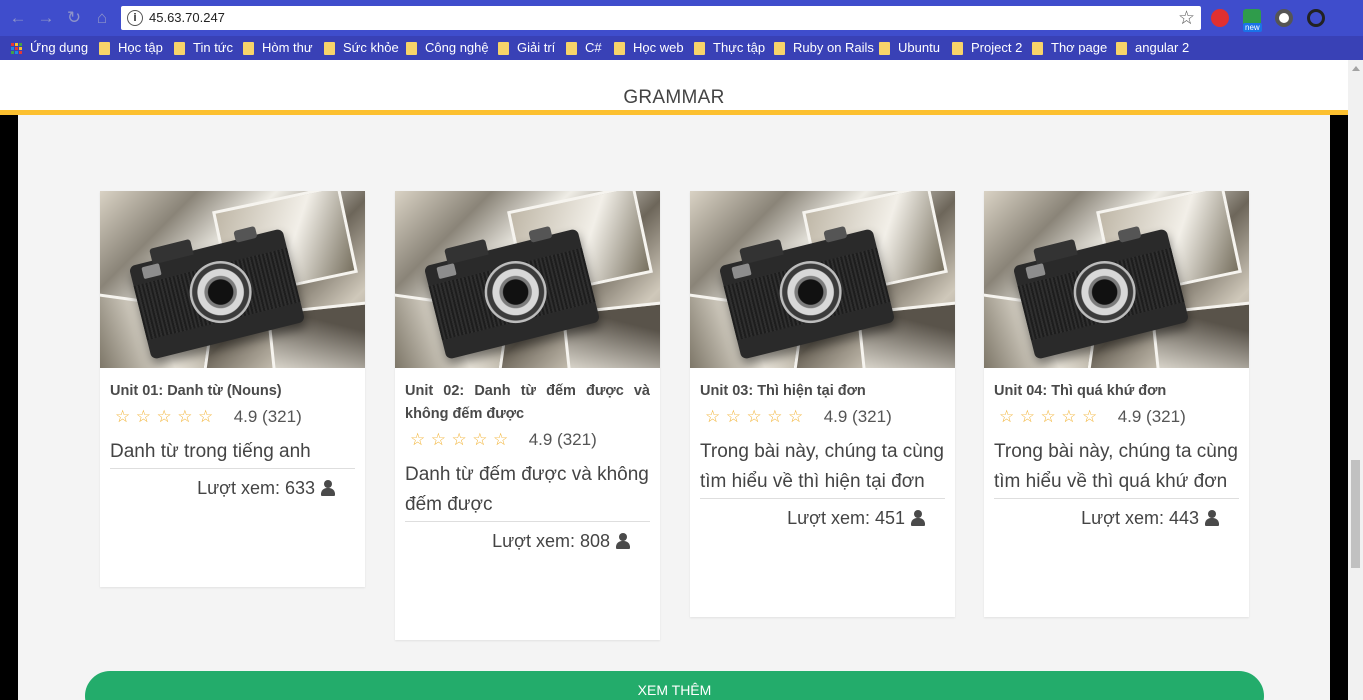 The width and height of the screenshot is (1363, 700). I want to click on bookmark-label: Ruby on Rails, so click(833, 47).